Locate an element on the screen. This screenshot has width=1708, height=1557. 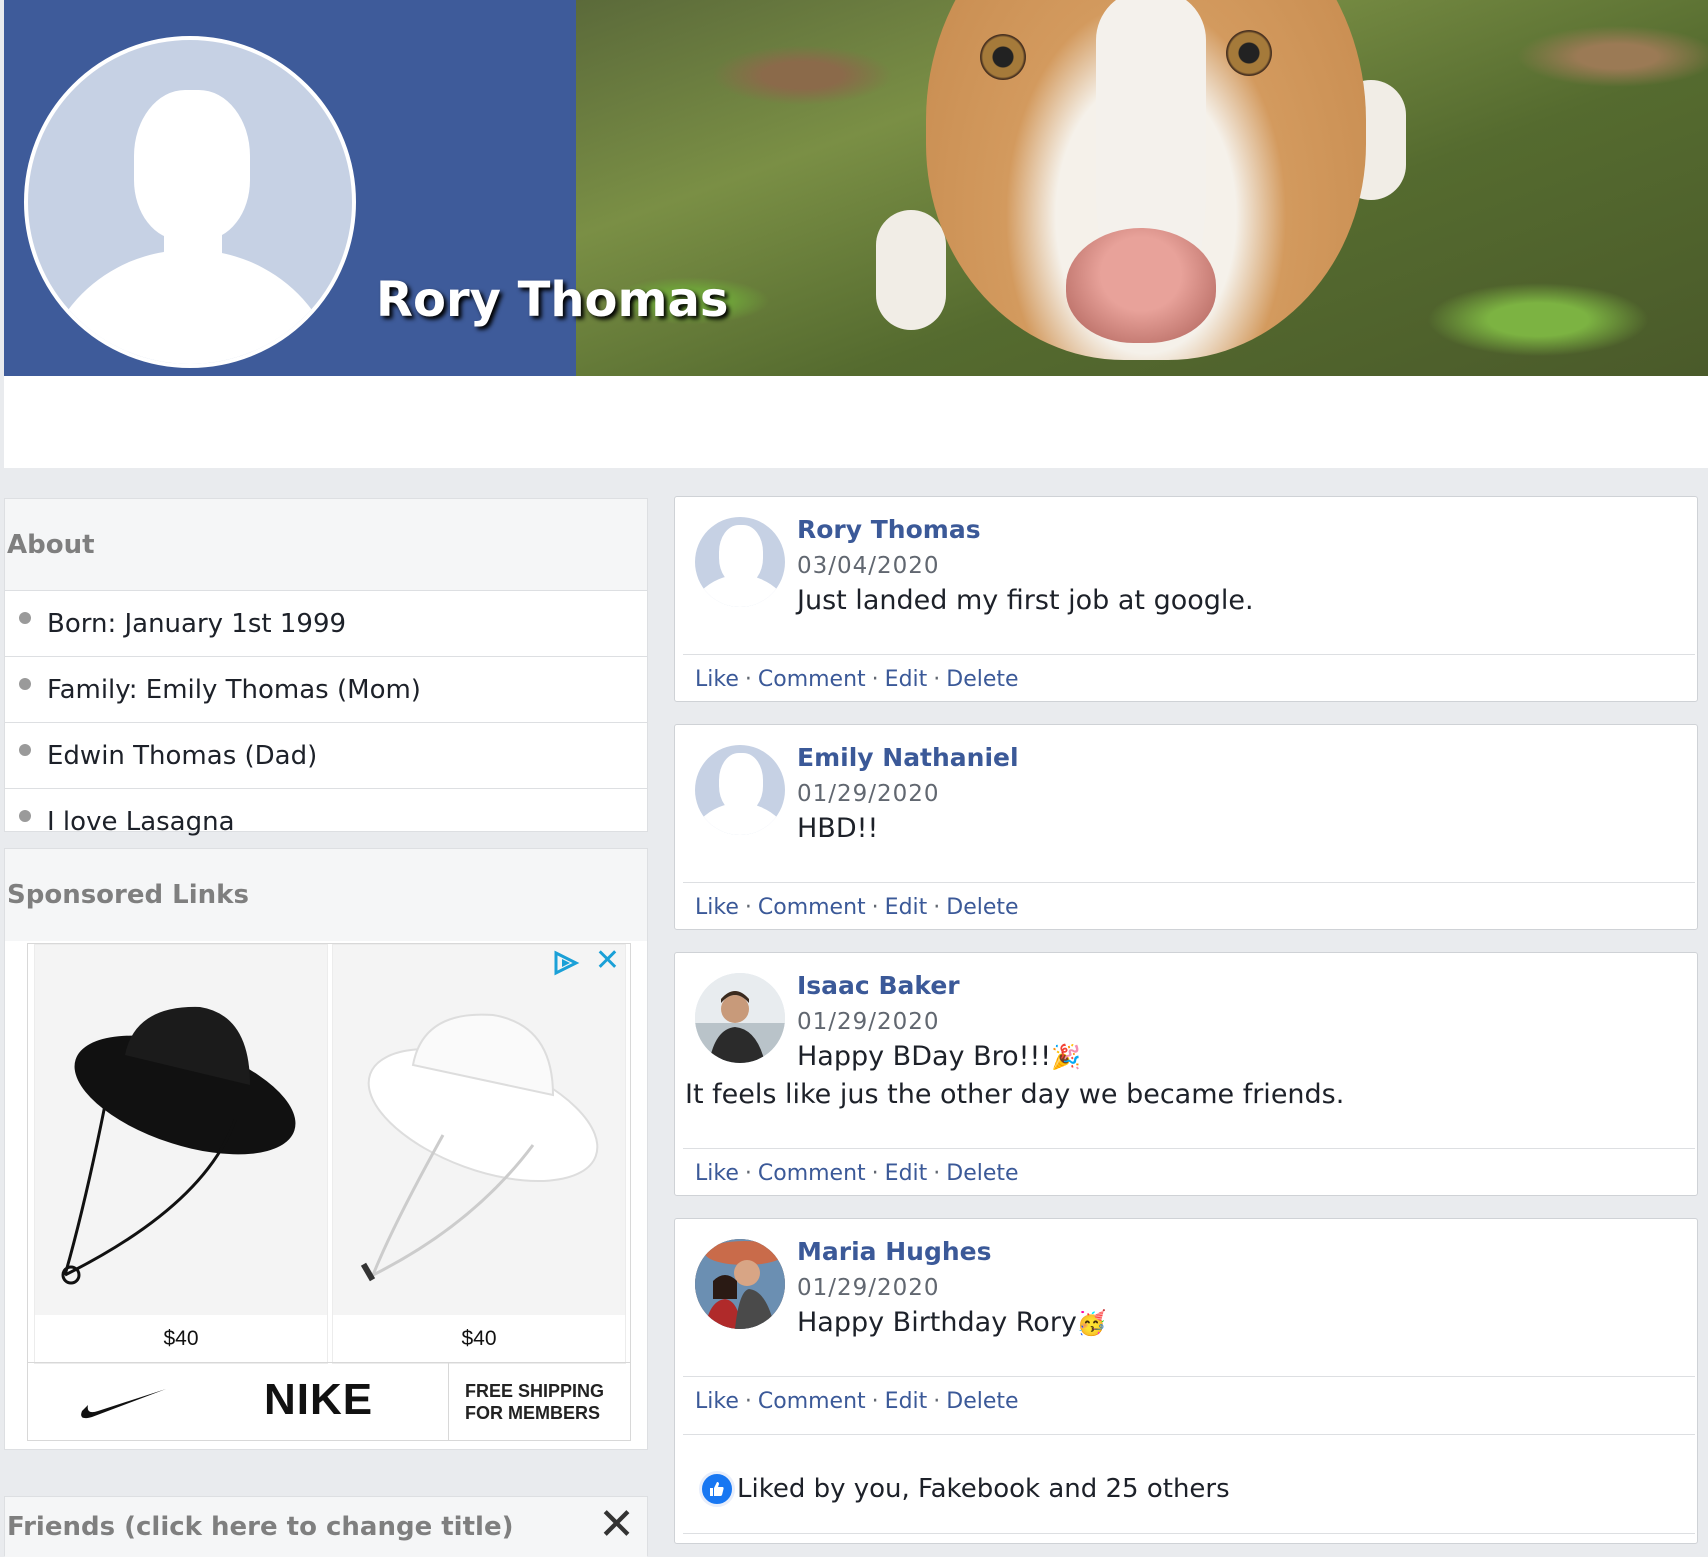
post-author: Rory Thomas is located at coordinates (889, 529).